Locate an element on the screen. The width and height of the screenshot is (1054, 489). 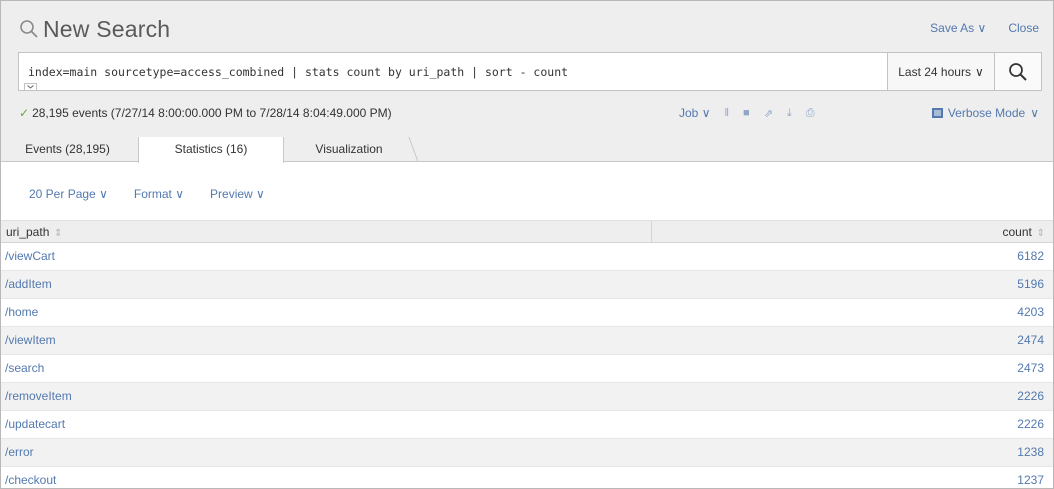
cell-uri-path: /addItem is located at coordinates (28, 284).